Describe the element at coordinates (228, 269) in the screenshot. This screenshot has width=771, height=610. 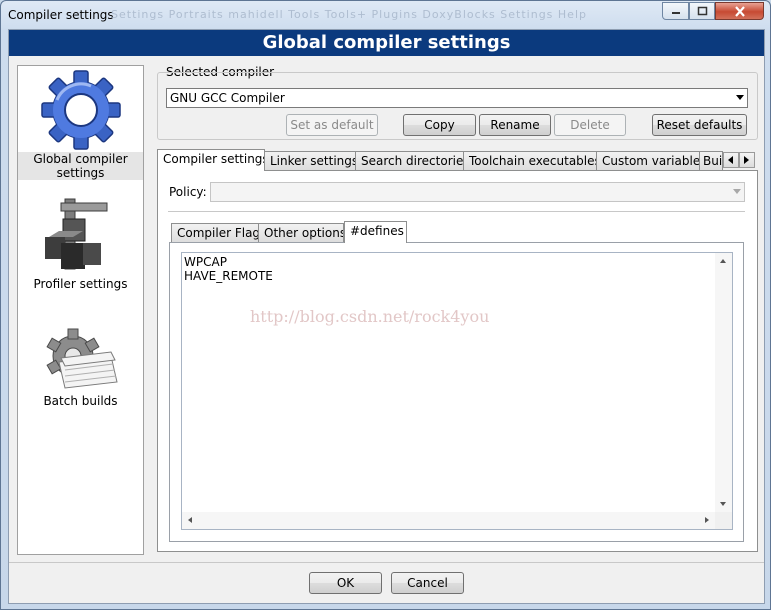
I see `defines-text: WPCAP HAVE_REMOTE` at that location.